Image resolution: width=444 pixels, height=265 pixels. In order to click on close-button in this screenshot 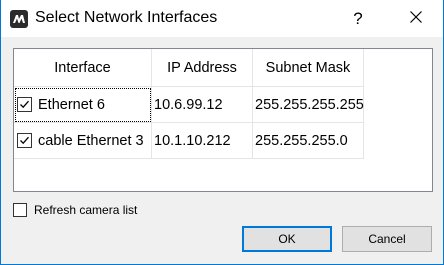, I will do `click(416, 18)`.